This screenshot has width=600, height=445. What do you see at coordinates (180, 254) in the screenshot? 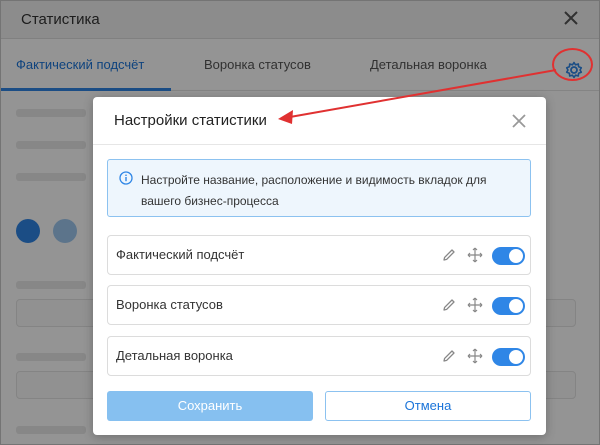
I see `row-label: Фактический подсчёт` at bounding box center [180, 254].